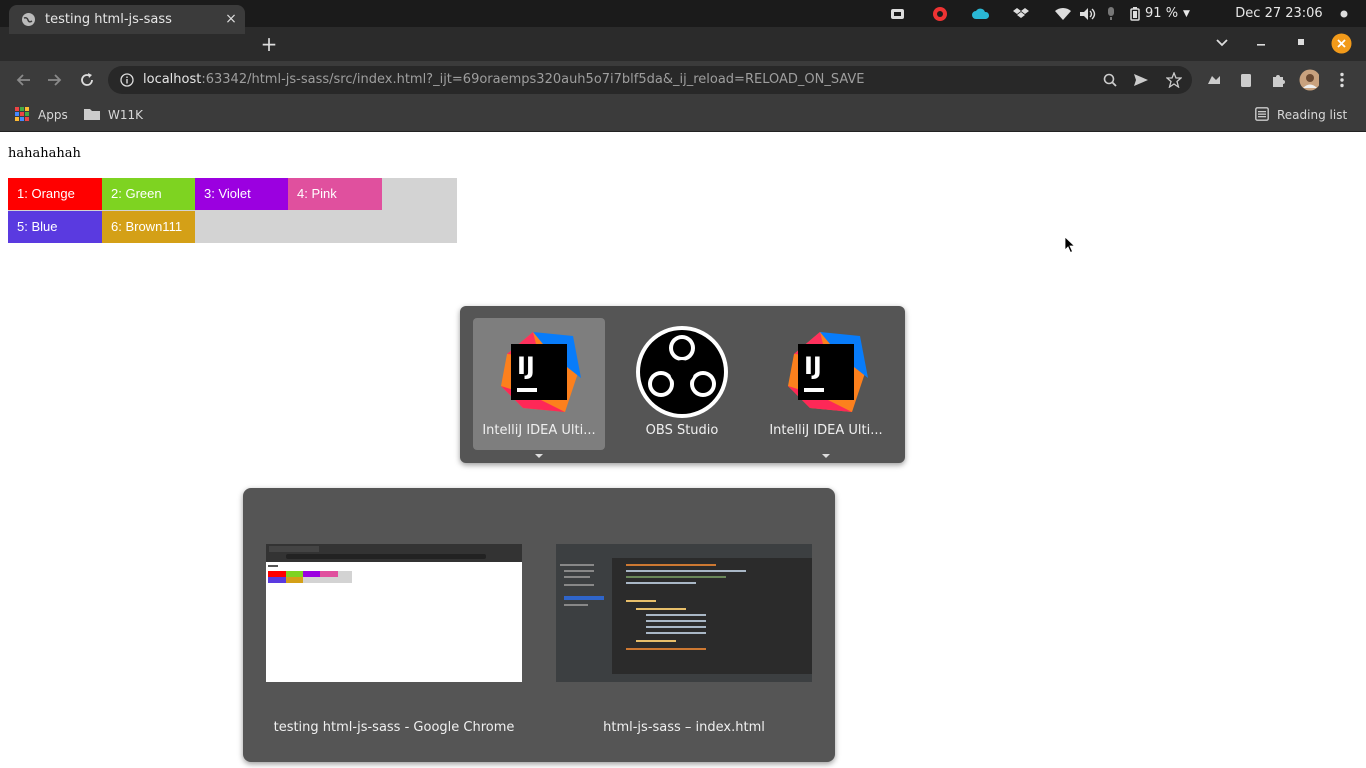  I want to click on dropbox-icon, so click(1021, 13).